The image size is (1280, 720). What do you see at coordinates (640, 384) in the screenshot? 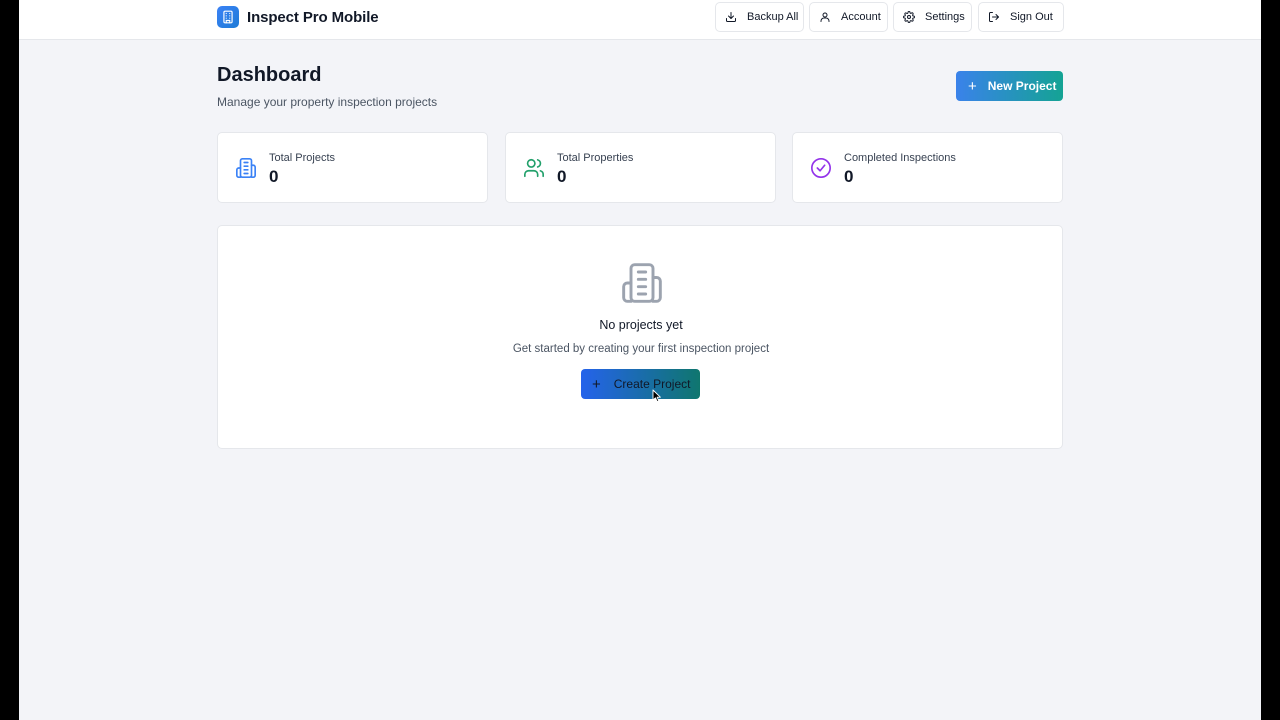
I see `create-project-button: + Create Project` at bounding box center [640, 384].